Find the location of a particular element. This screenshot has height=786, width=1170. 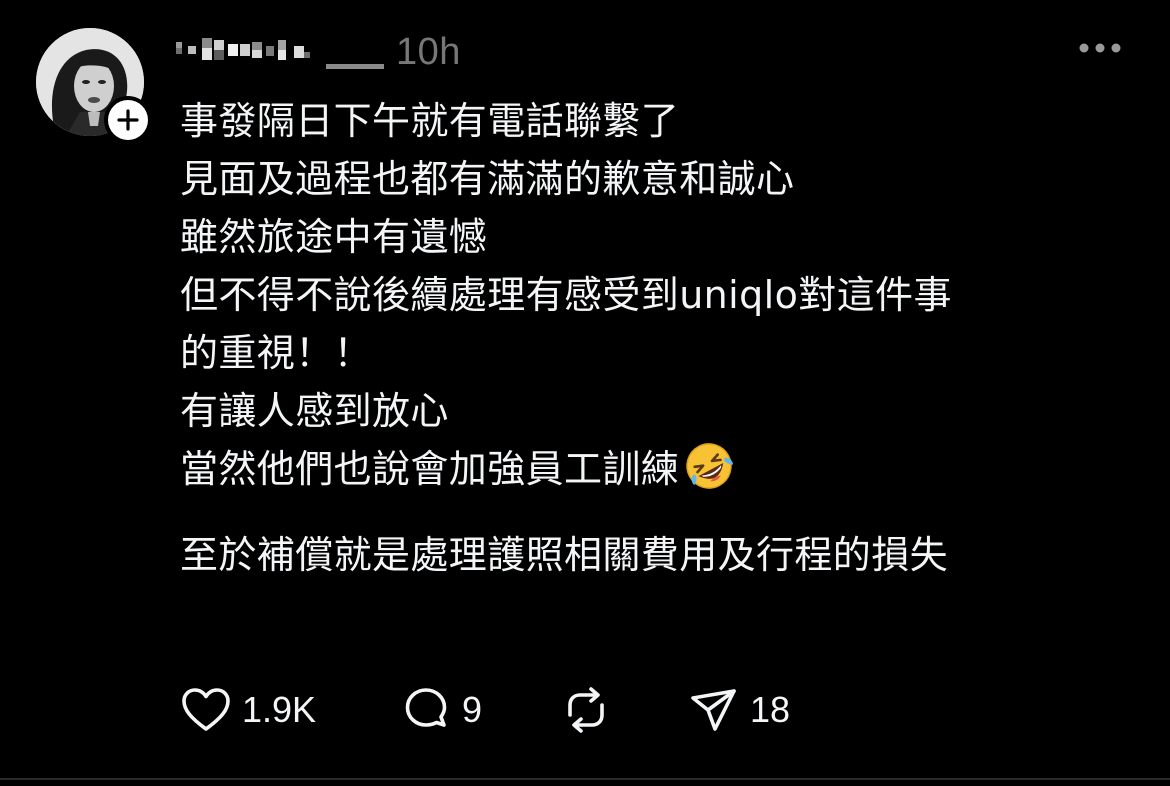

post-text-span: 當然他們也說會加強員工訓練 is located at coordinates (430, 469).